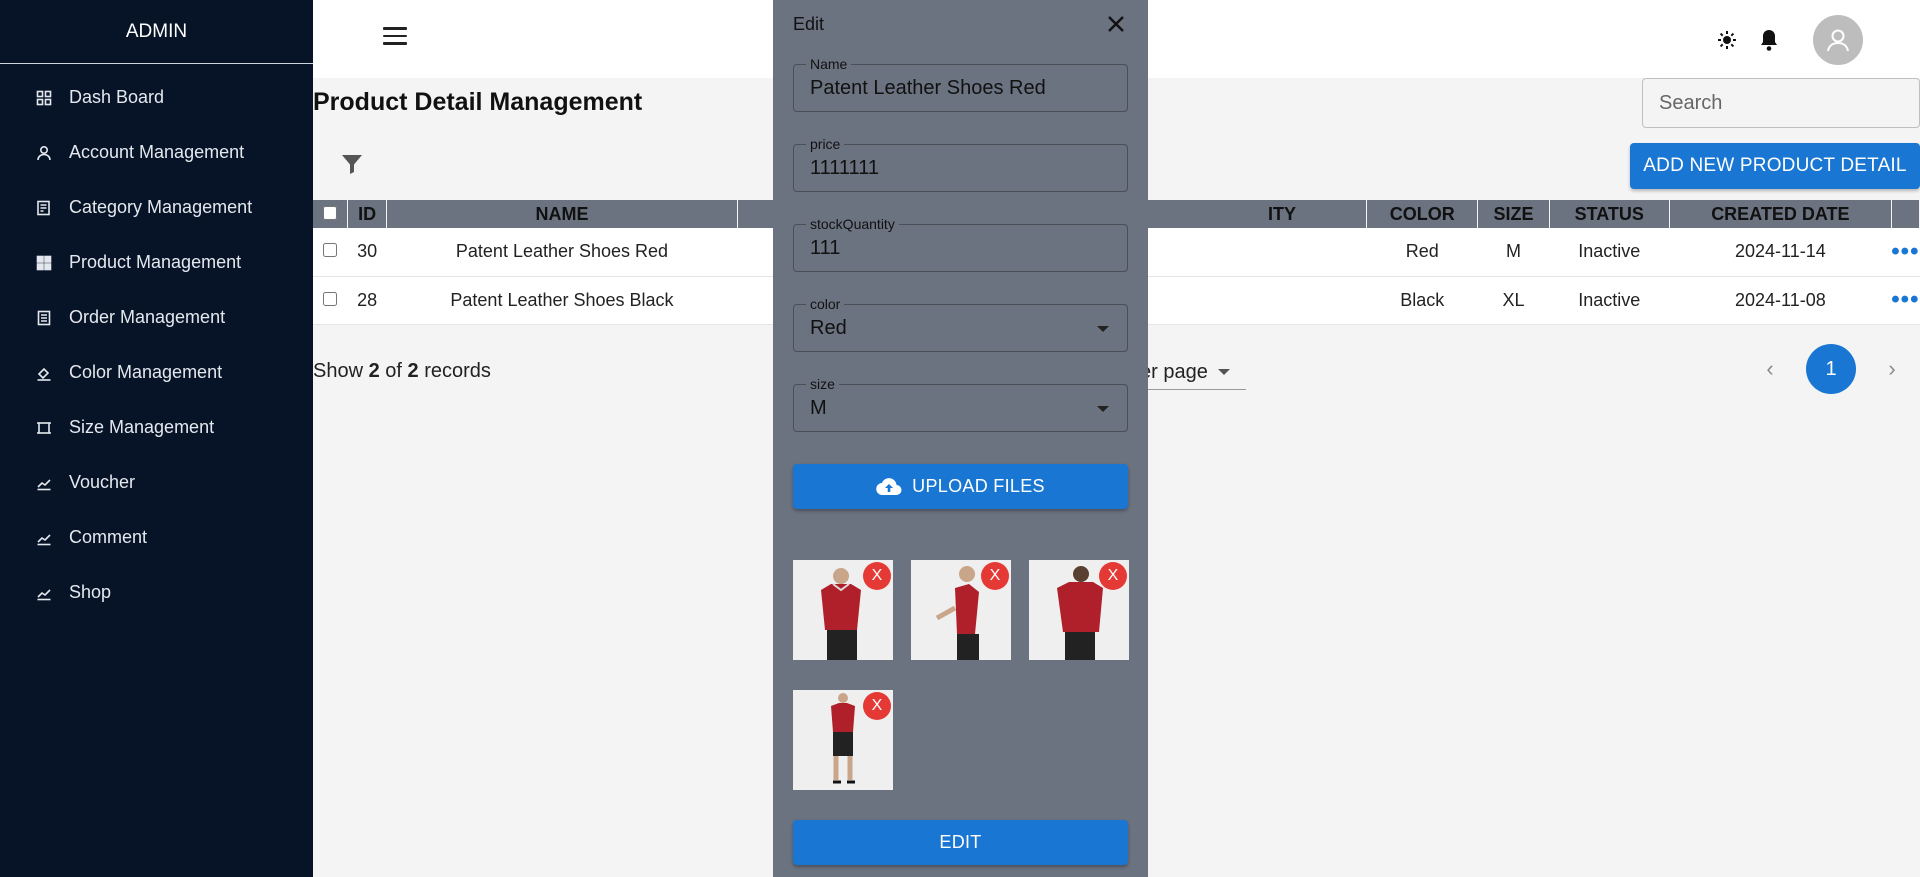 The height and width of the screenshot is (877, 1920). I want to click on size-select-label: size, so click(822, 384).